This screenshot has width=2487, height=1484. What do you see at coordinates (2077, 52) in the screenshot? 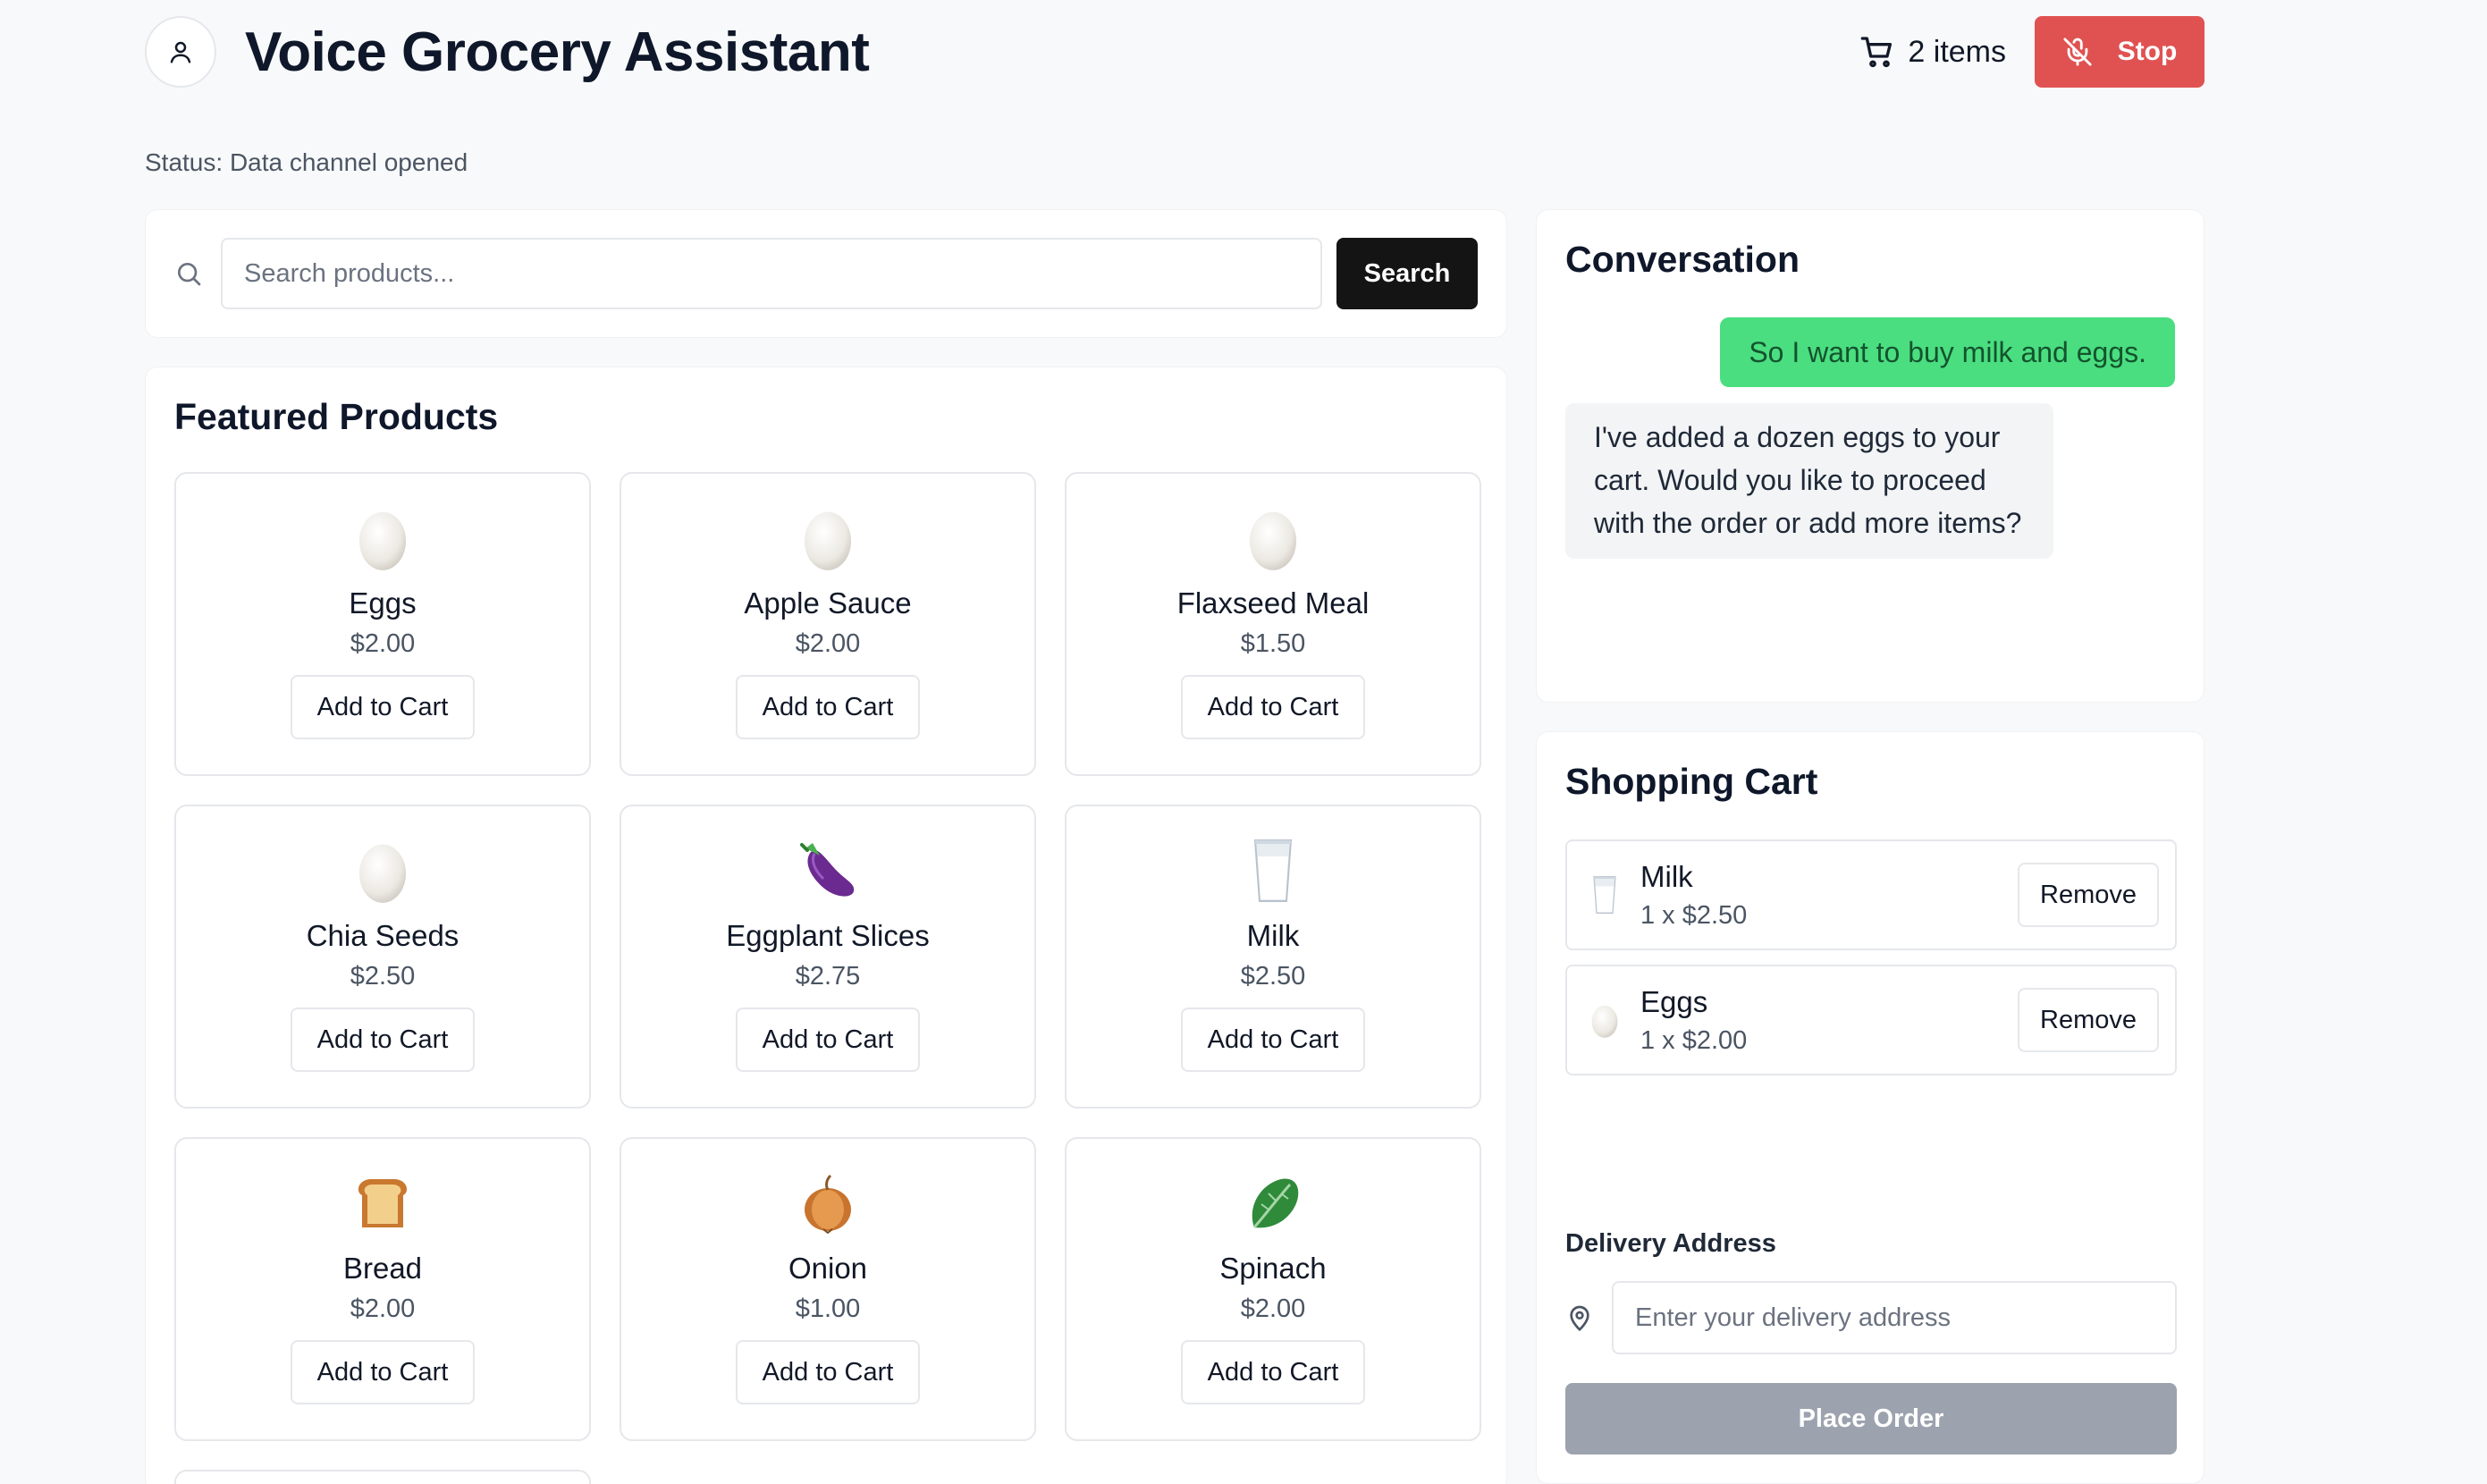
I see `mic-off-icon` at bounding box center [2077, 52].